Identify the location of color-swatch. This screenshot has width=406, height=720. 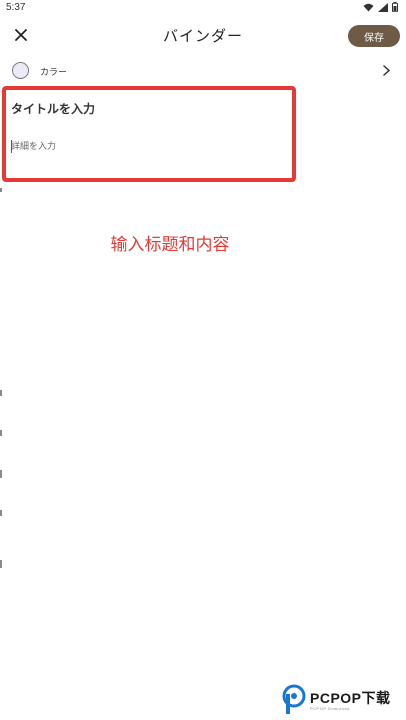
(20, 70).